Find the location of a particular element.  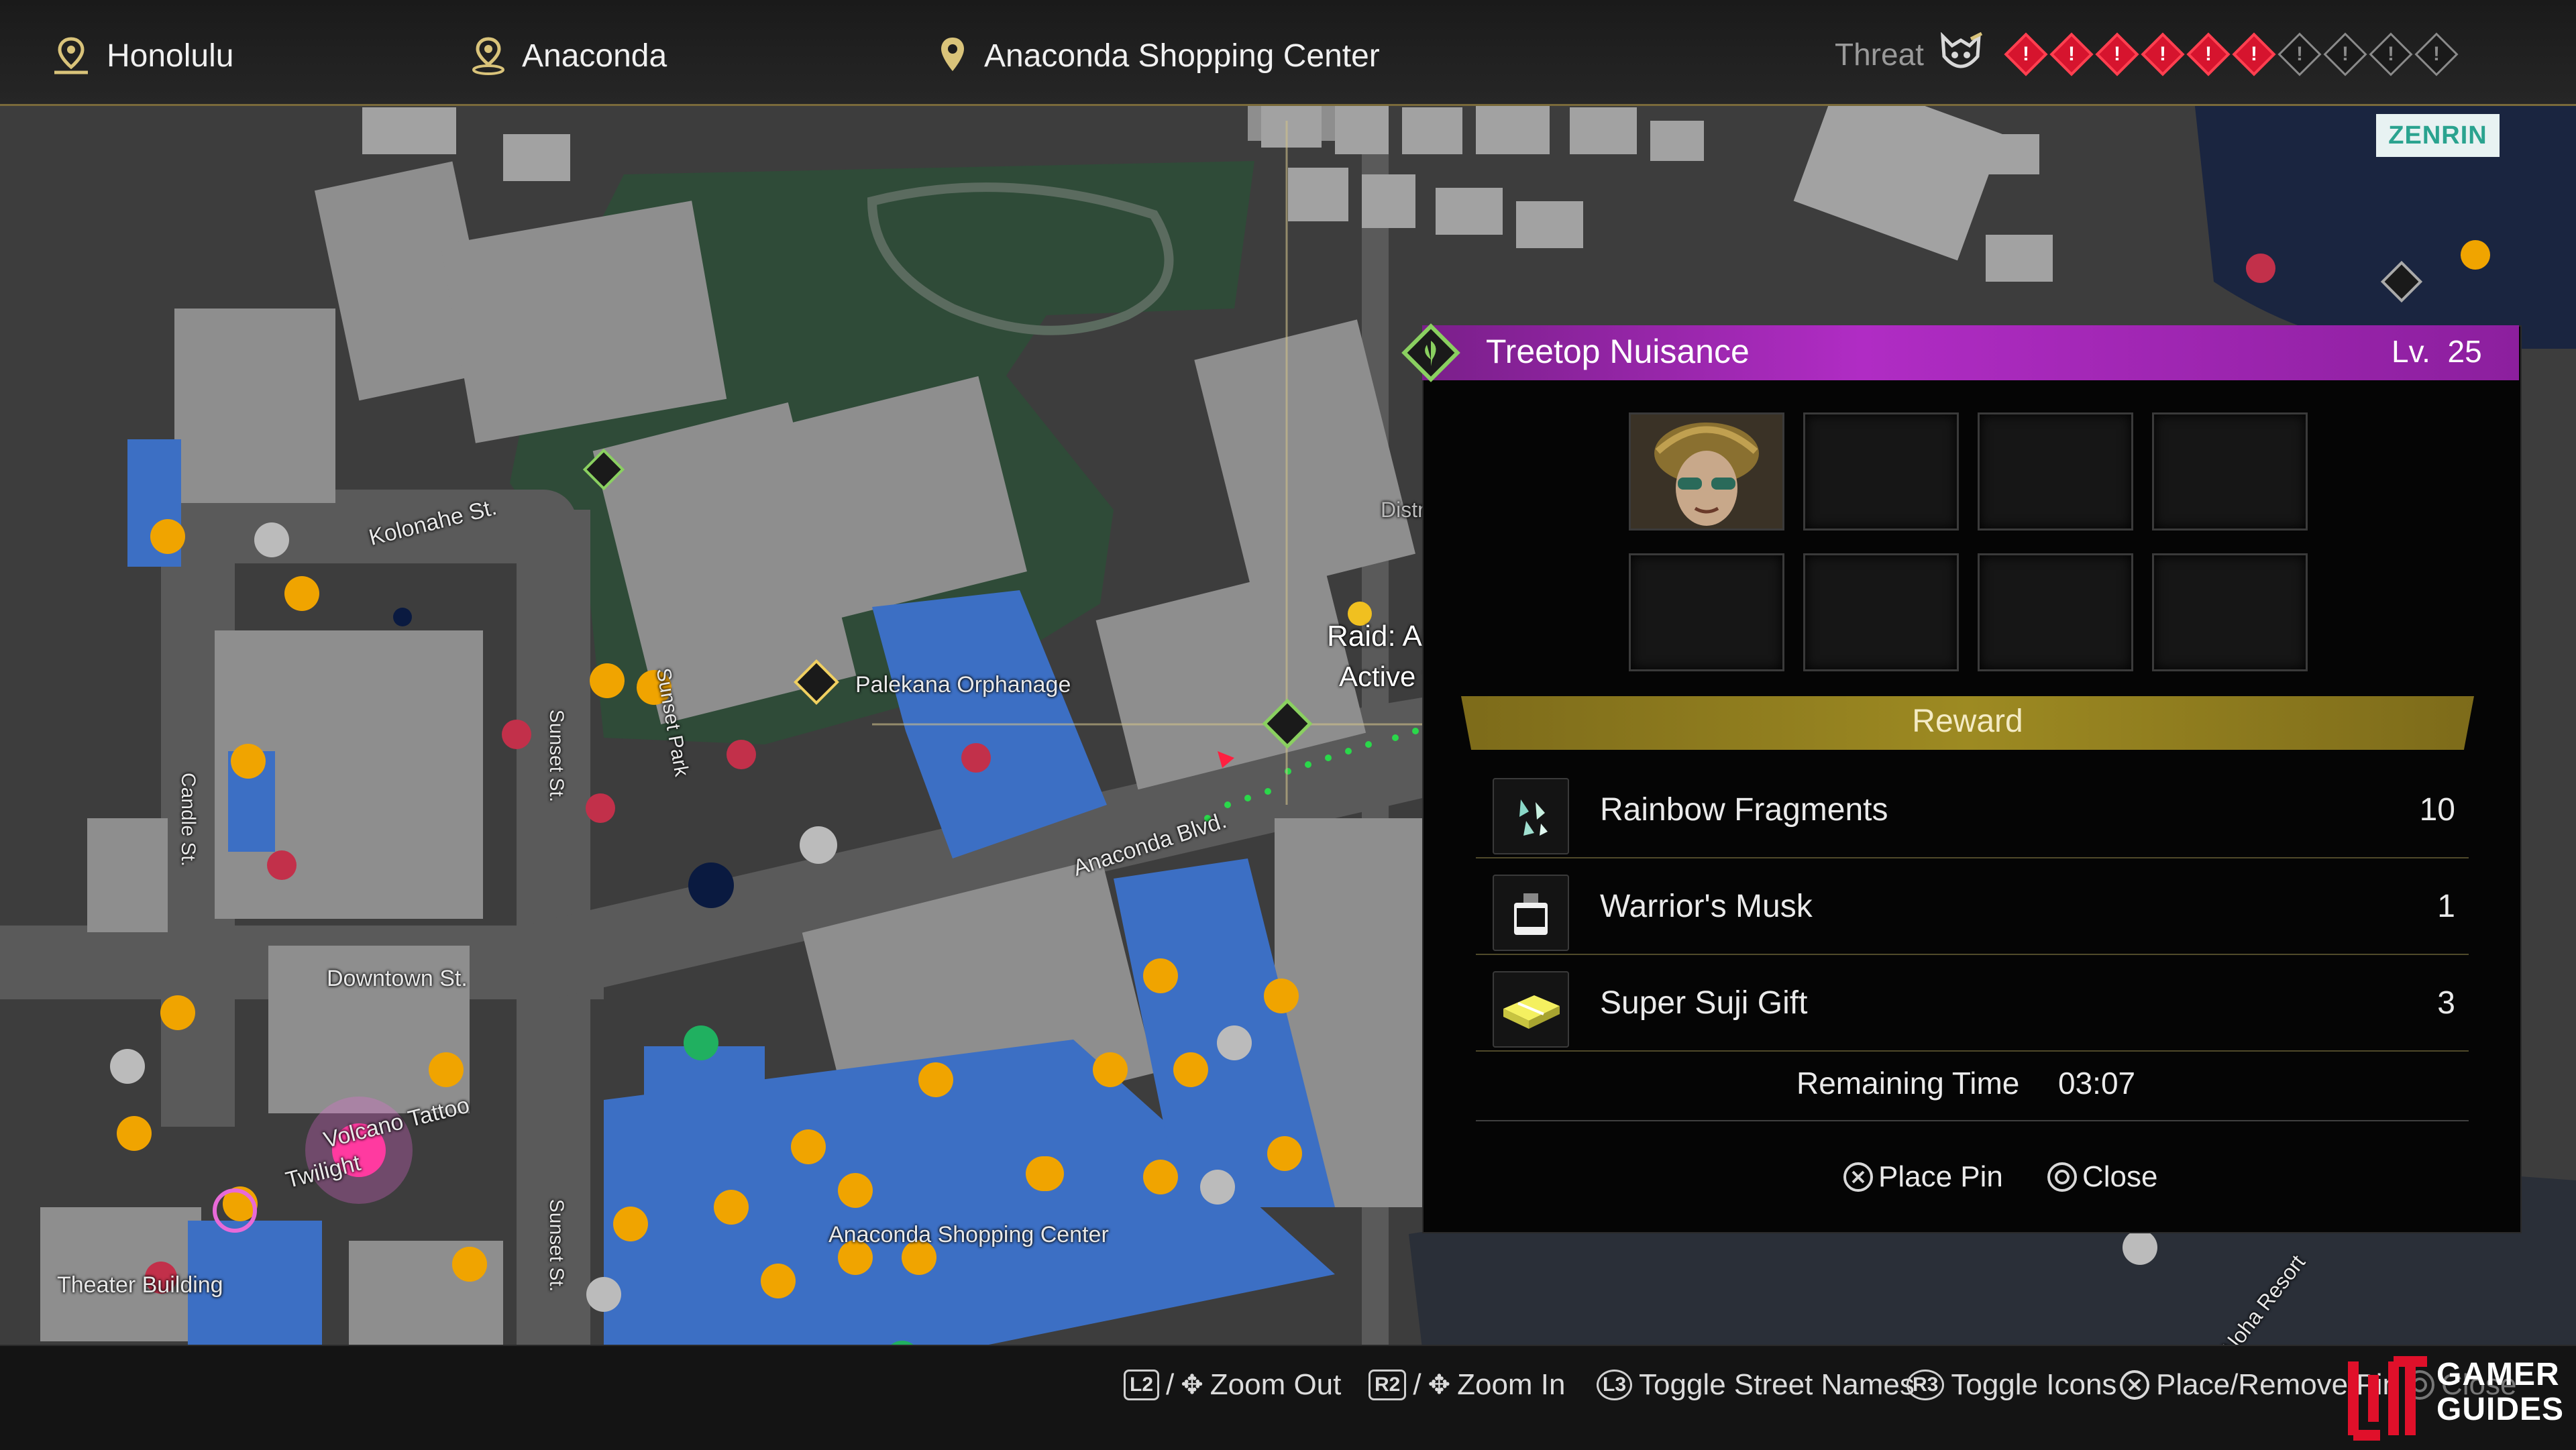

close-button: Close is located at coordinates (2102, 1177).